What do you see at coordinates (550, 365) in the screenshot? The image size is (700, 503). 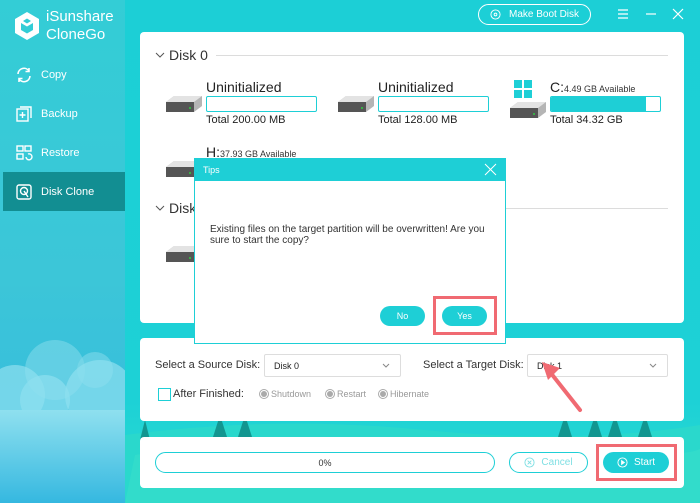 I see `target-disk-value: Disk 1` at bounding box center [550, 365].